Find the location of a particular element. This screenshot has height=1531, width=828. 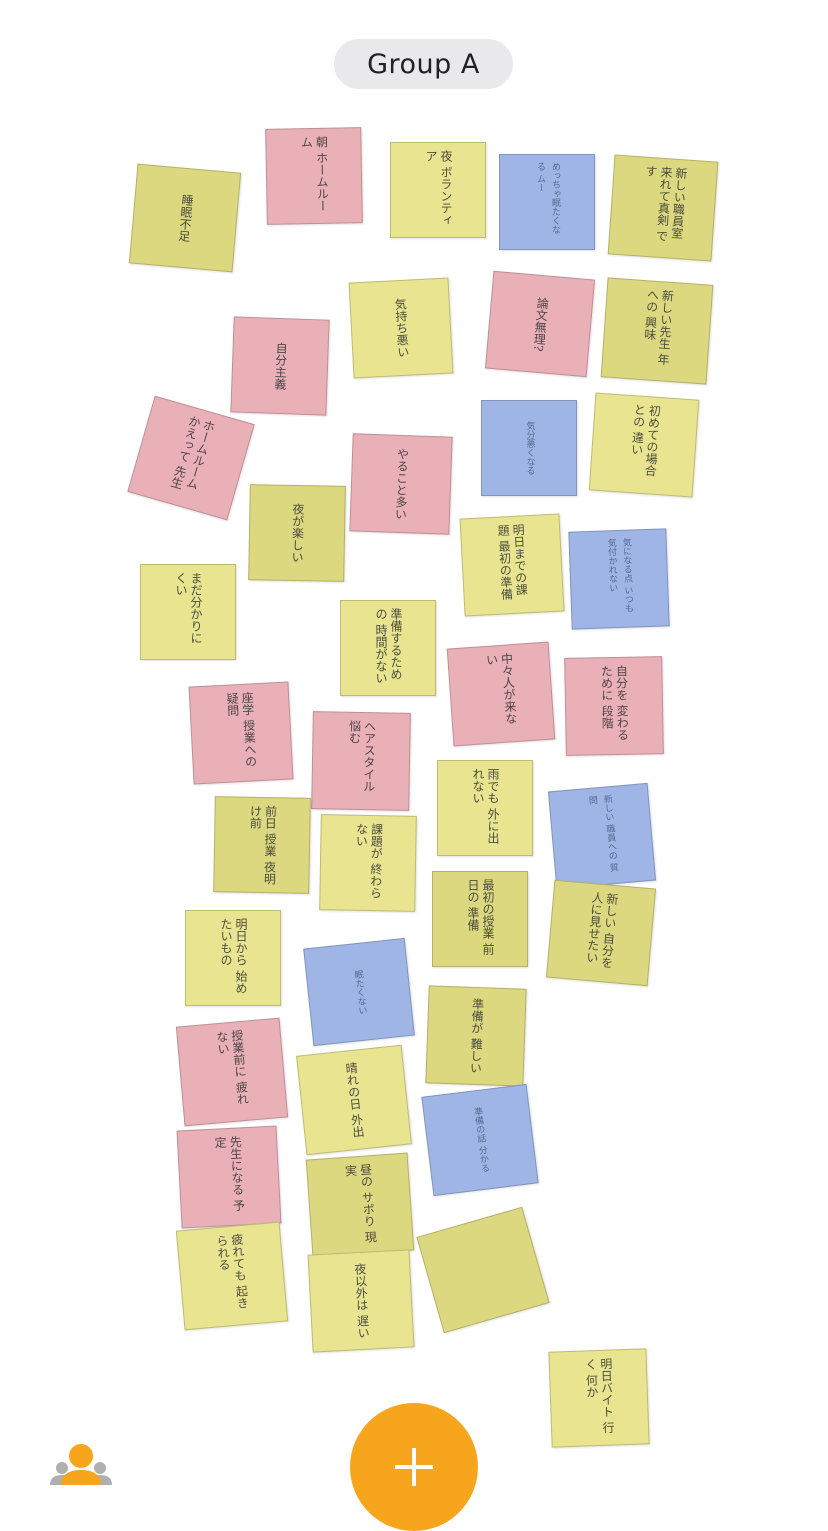

sticky-note-text: 論文無理? is located at coordinates (540, 324).